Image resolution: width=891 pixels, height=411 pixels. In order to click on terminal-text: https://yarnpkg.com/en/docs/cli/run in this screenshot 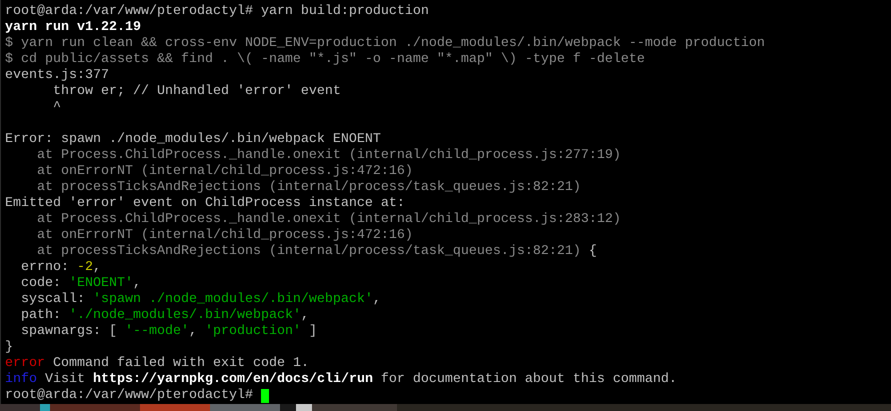, I will do `click(233, 380)`.